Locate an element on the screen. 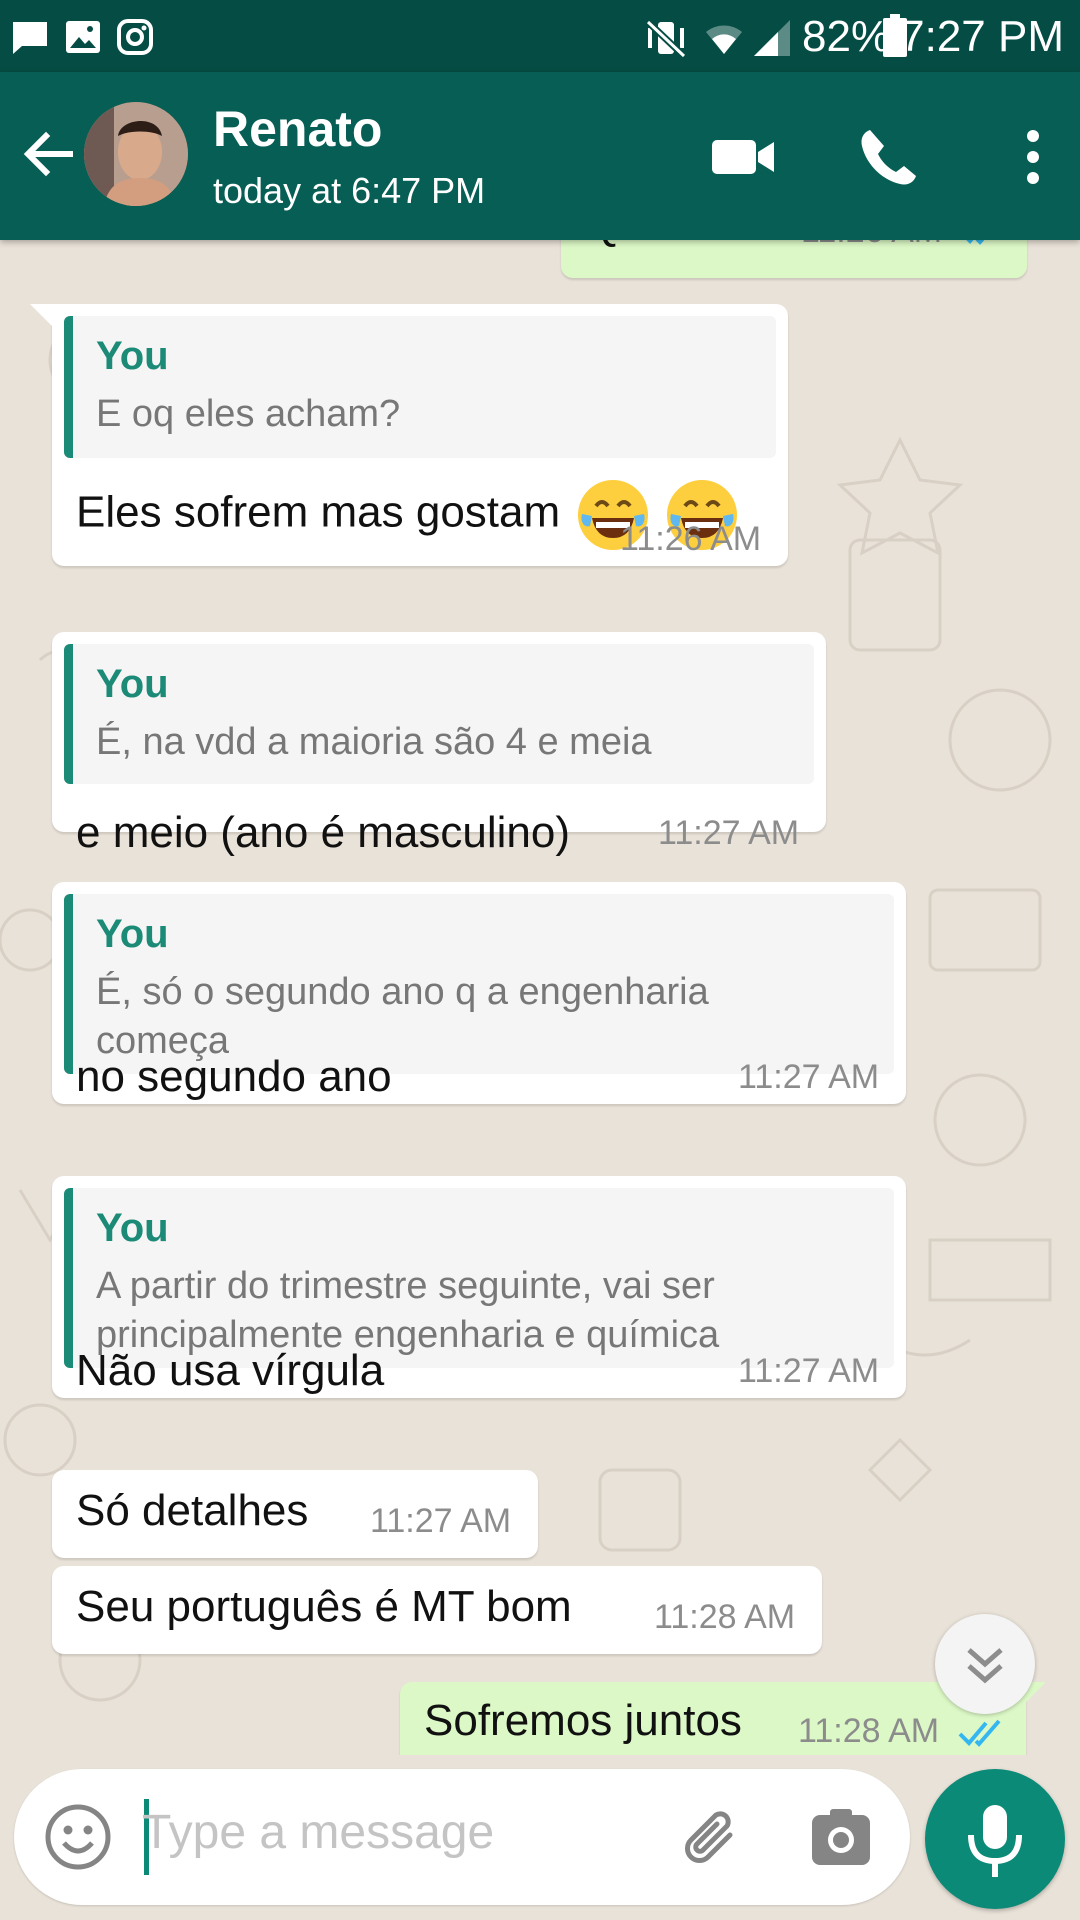  message-text: e meio (ano é masculino) is located at coordinates (323, 832).